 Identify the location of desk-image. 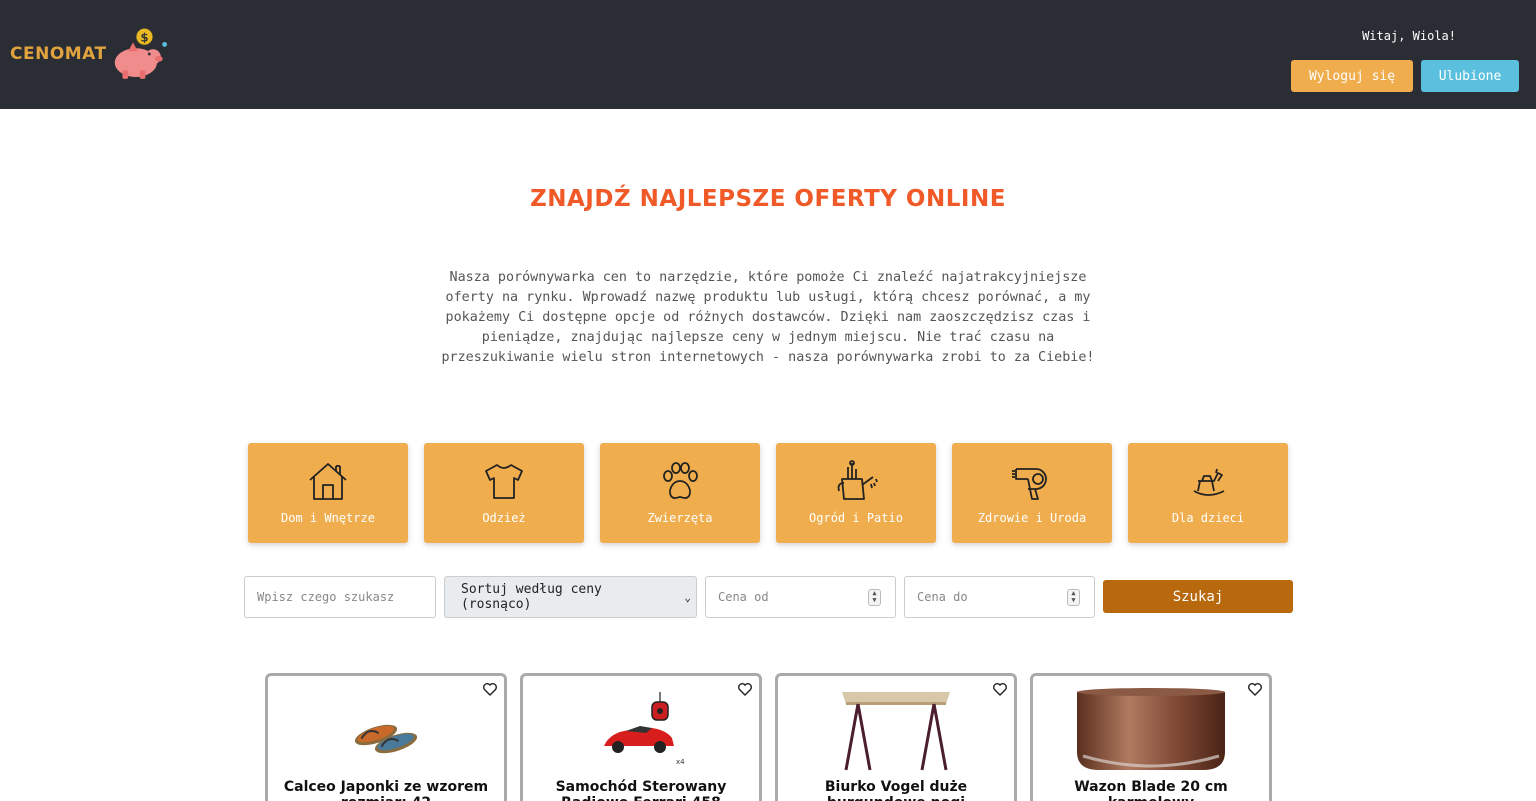
(896, 731).